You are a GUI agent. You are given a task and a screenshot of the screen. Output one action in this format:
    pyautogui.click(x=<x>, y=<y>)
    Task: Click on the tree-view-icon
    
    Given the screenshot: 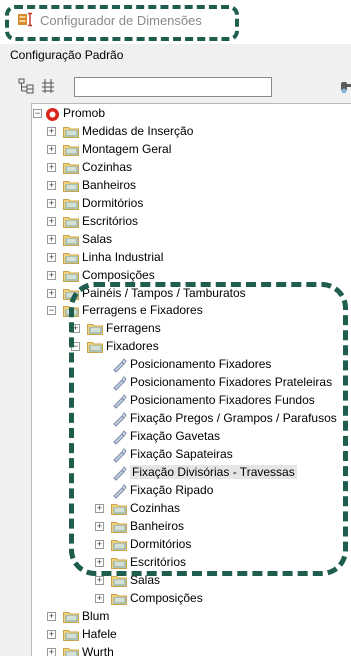 What is the action you would take?
    pyautogui.click(x=26, y=86)
    